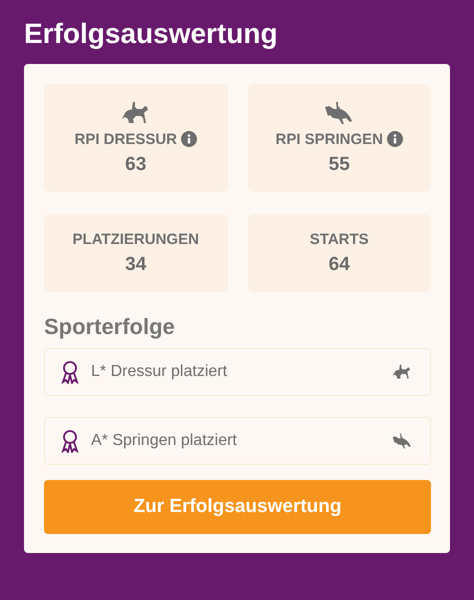 Image resolution: width=474 pixels, height=600 pixels. Describe the element at coordinates (339, 165) in the screenshot. I see `stat-value: 55` at that location.